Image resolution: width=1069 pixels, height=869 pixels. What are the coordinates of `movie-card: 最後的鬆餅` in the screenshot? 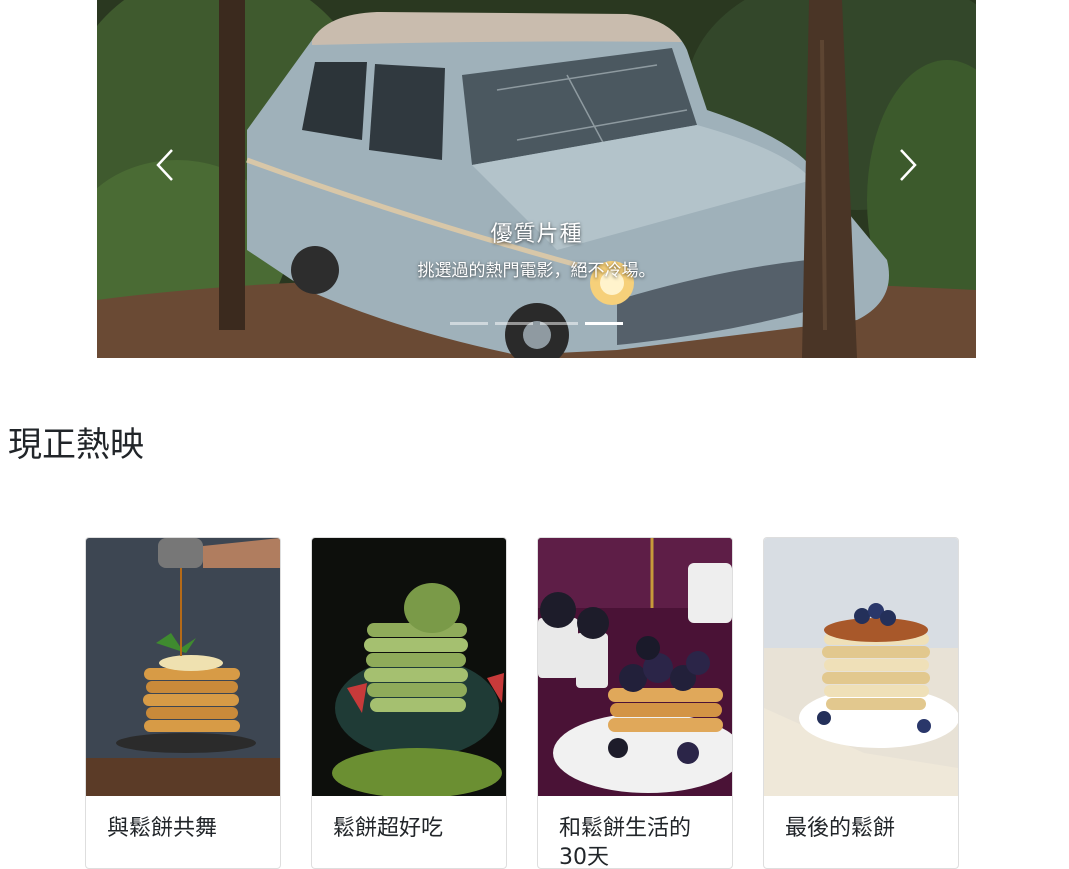 It's located at (861, 703).